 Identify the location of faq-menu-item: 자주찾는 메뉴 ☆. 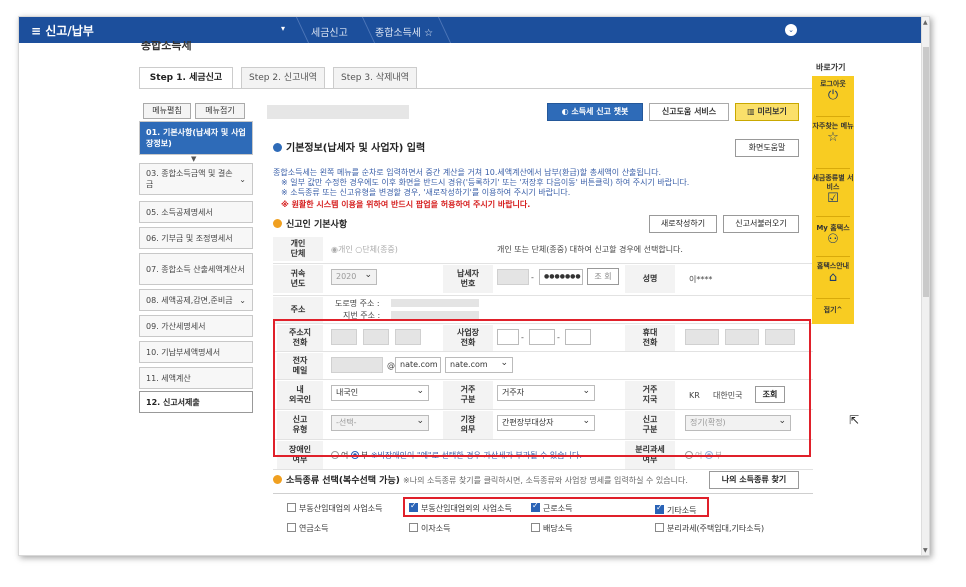
(833, 133).